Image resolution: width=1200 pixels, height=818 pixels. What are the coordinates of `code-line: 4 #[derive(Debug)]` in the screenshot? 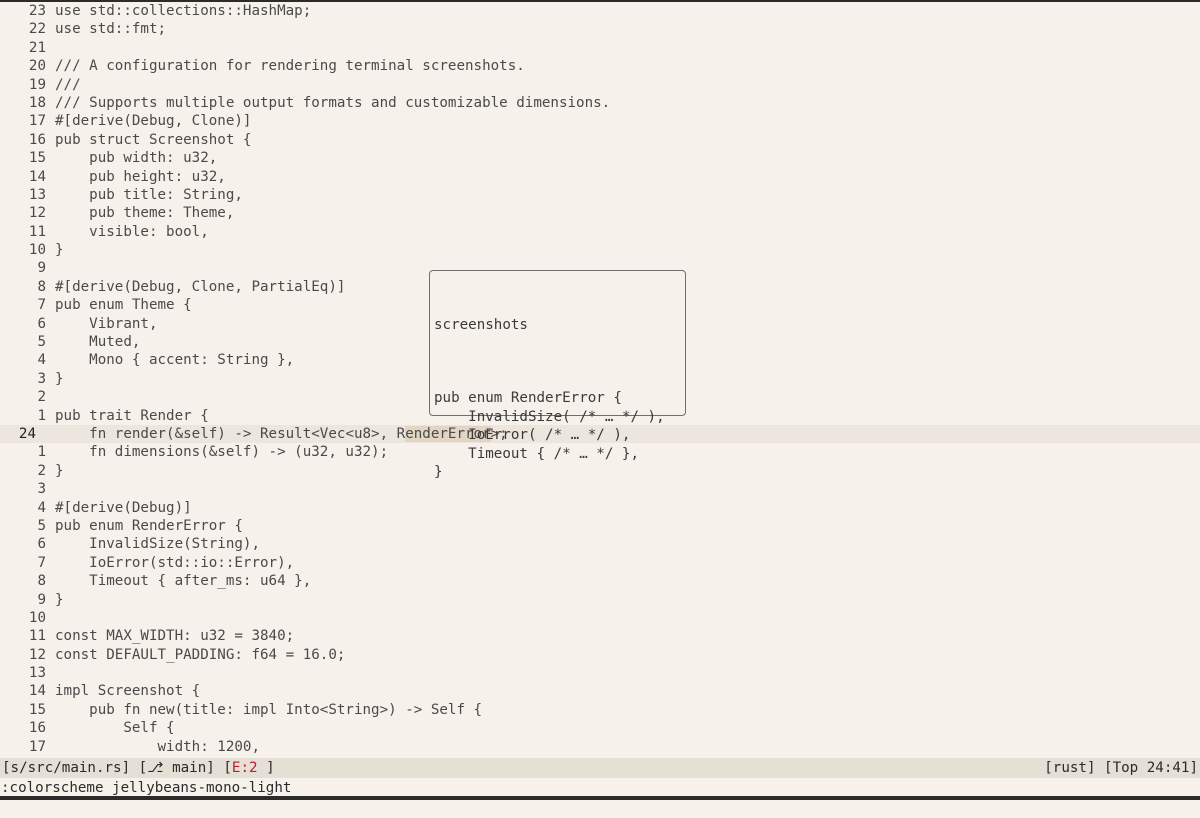 It's located at (600, 508).